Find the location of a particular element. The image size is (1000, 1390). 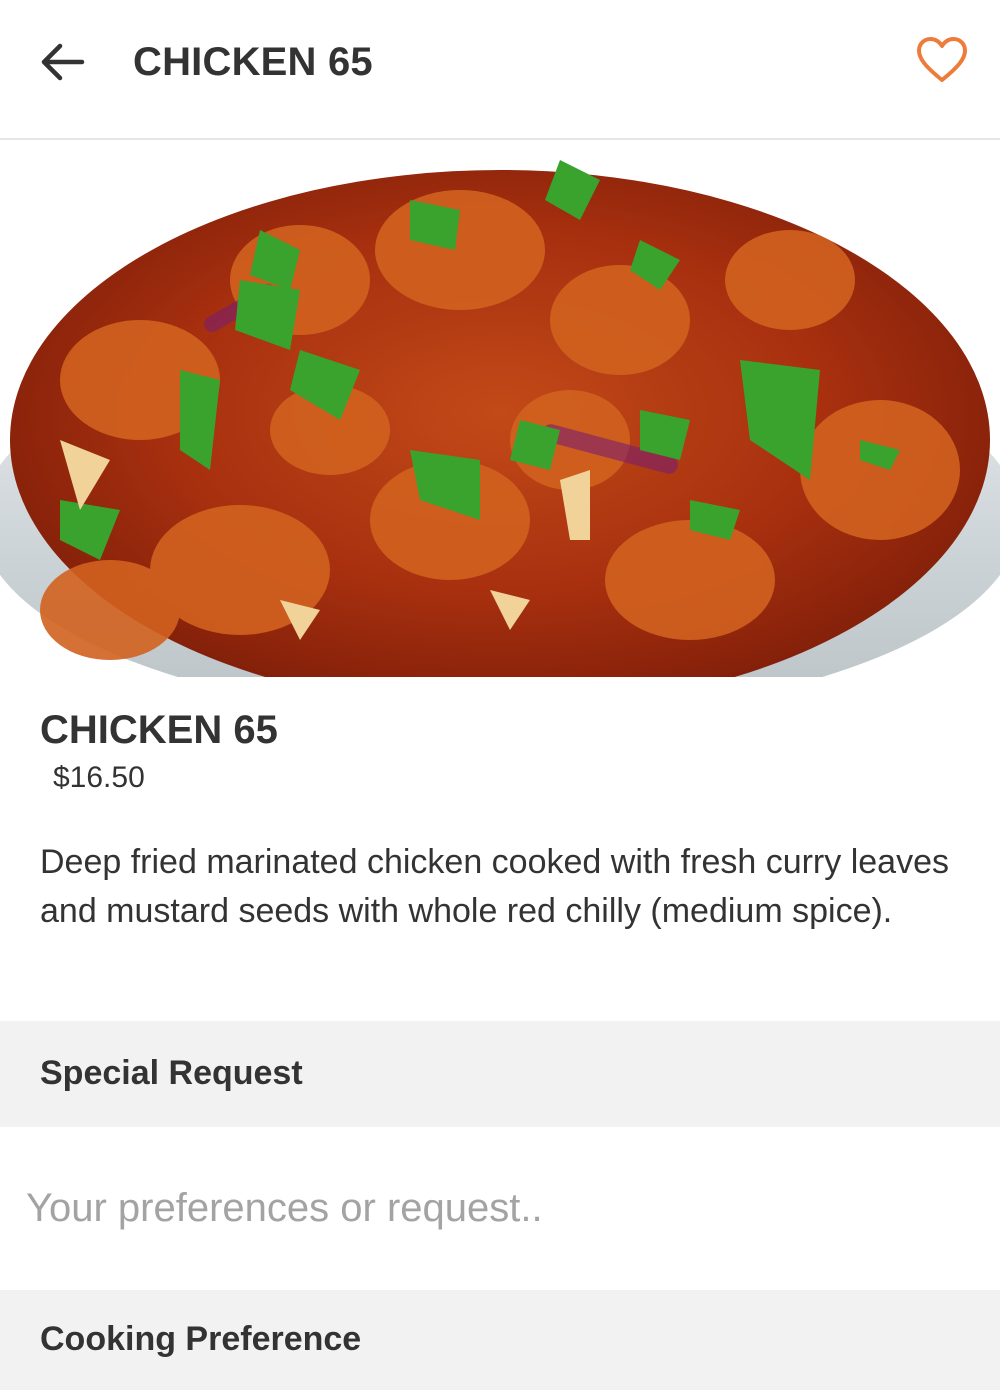

page-title: CHICKEN 65 is located at coordinates (253, 62).